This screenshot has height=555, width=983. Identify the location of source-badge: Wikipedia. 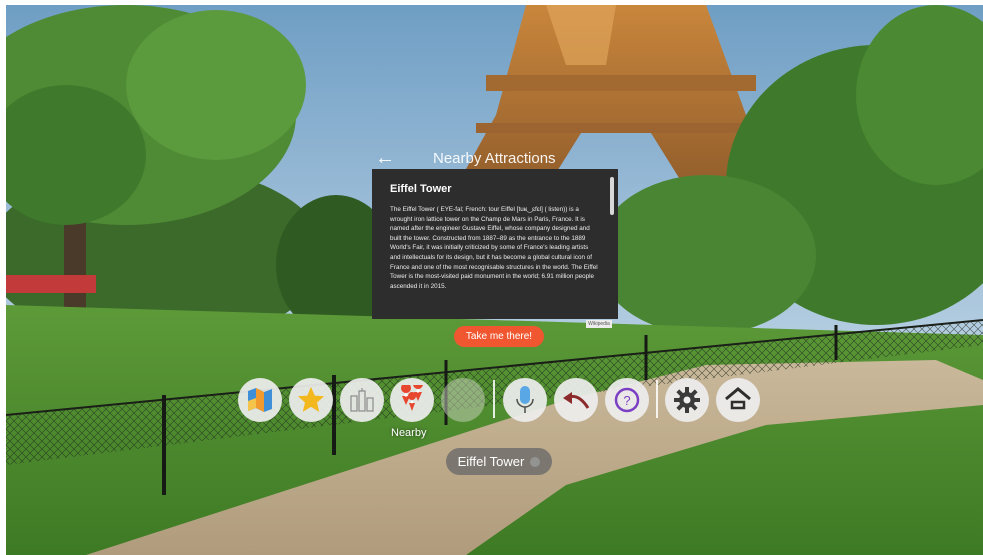
(599, 324).